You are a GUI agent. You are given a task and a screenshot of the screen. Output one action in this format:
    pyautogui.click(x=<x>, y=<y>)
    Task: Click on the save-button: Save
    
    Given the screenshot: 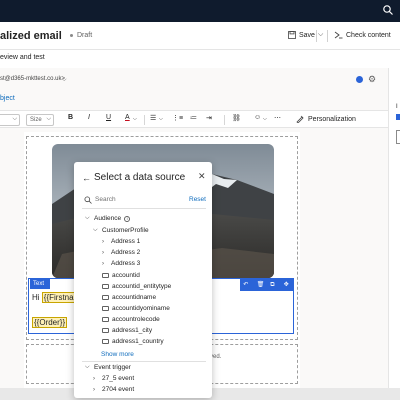 What is the action you would take?
    pyautogui.click(x=301, y=35)
    